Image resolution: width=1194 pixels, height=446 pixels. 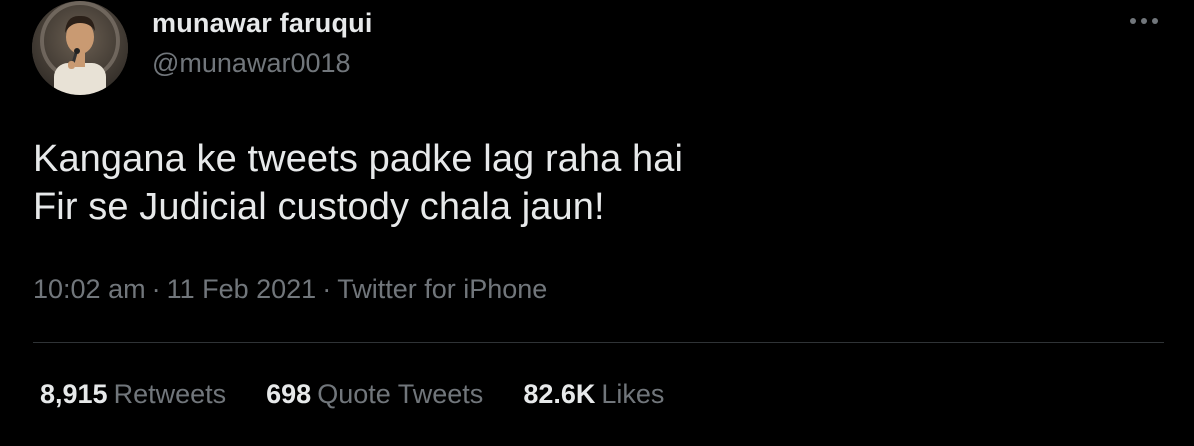 I want to click on likes-count: 82.6K, so click(x=559, y=394).